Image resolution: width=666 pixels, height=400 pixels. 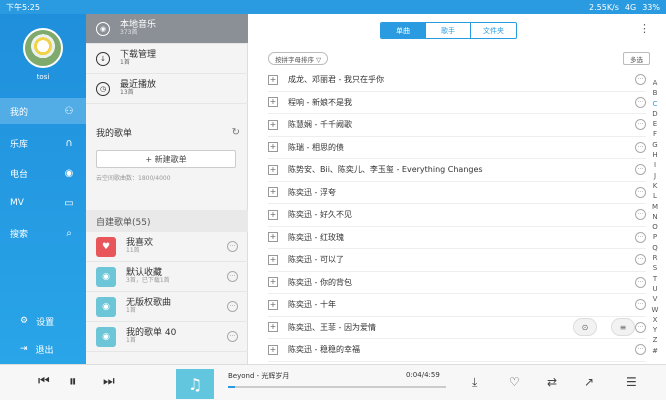 I want to click on nav-item-2: 电台 ◉, so click(x=43, y=173).